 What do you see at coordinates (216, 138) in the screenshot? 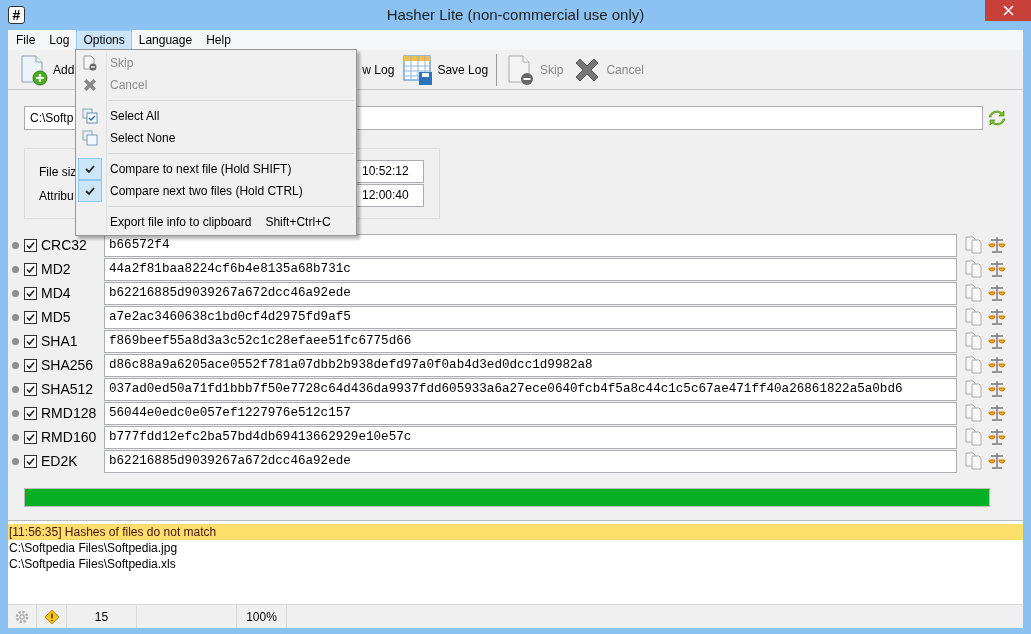
I see `menu-item: Select None` at bounding box center [216, 138].